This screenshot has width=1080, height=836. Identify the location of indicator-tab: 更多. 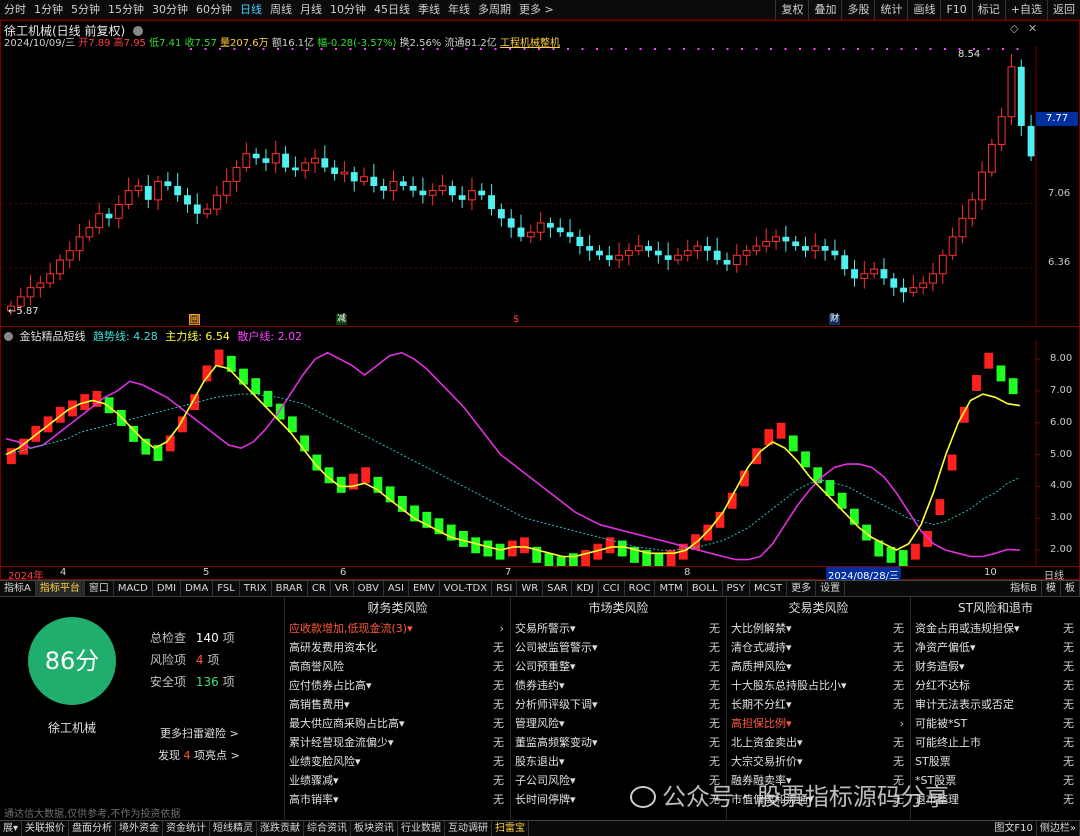
(802, 588).